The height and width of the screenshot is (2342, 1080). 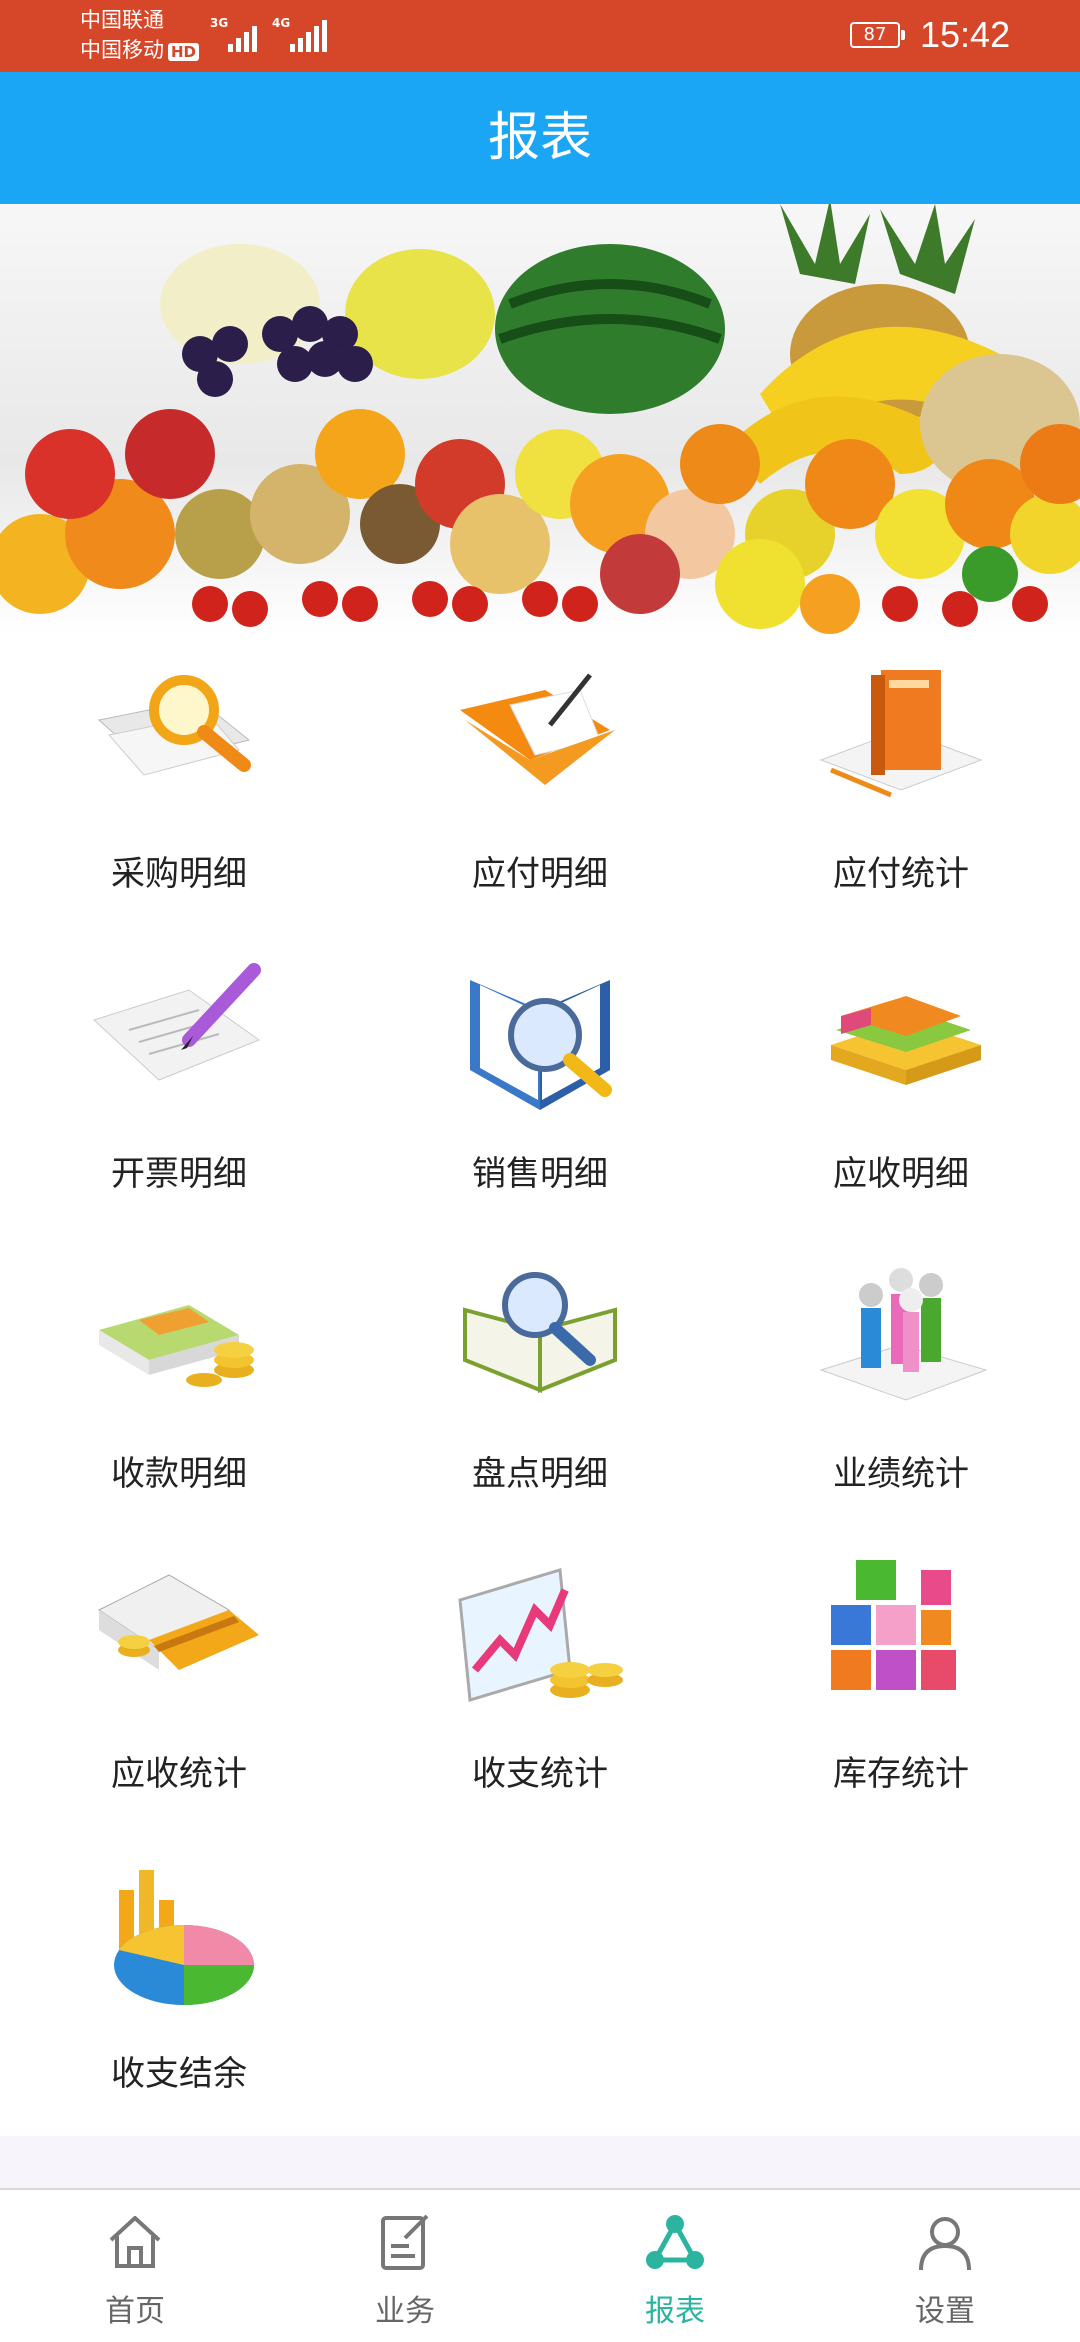 I want to click on report-tile-inventory-check-detail: 盘点明细, so click(x=540, y=1386).